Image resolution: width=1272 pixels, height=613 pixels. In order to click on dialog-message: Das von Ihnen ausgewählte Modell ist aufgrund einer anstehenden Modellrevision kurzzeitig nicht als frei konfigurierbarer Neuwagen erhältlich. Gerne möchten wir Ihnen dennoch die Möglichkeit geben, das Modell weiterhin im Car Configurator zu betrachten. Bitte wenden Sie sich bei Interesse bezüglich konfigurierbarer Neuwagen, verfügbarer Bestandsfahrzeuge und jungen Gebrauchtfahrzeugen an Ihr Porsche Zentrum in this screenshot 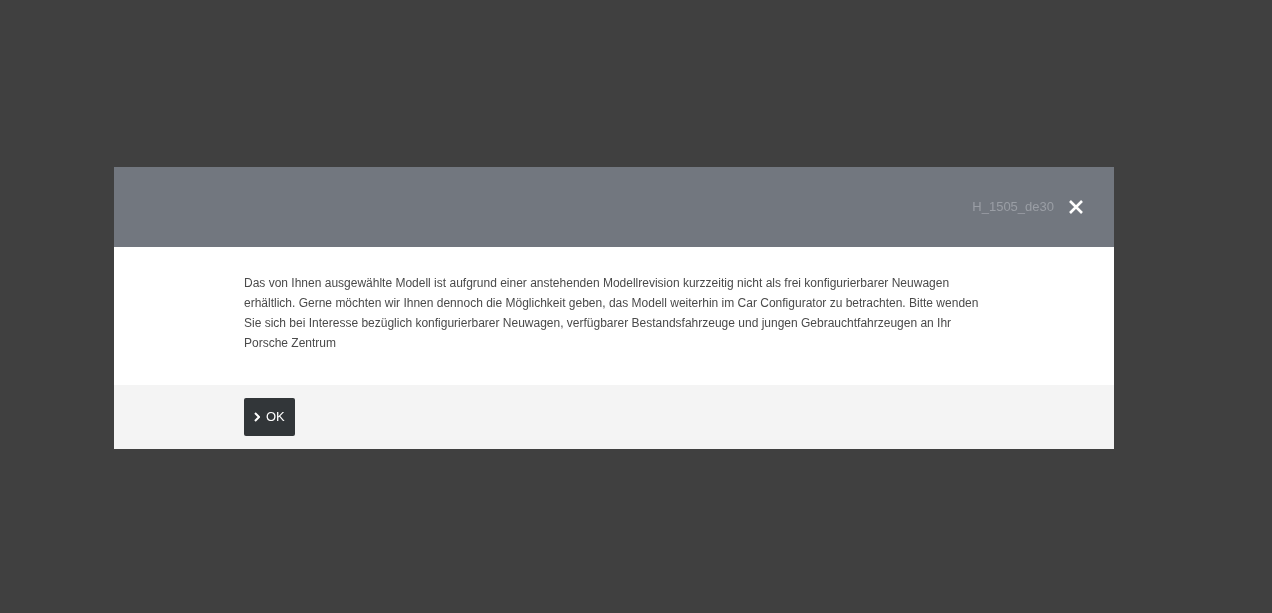, I will do `click(612, 313)`.